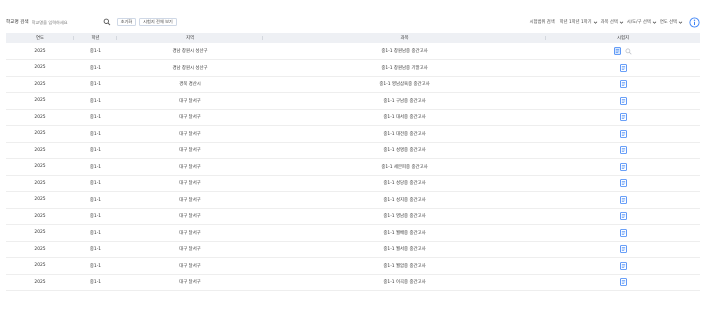  Describe the element at coordinates (623, 38) in the screenshot. I see `column-header-paper: 시험지` at that location.